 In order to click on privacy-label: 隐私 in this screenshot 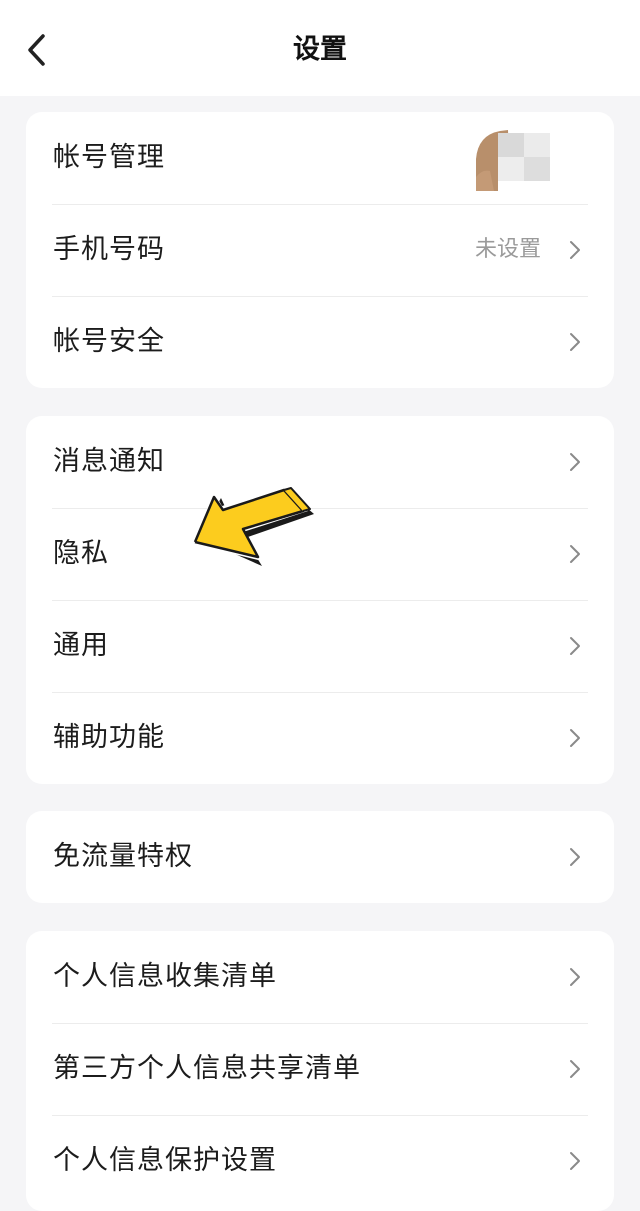, I will do `click(81, 553)`.